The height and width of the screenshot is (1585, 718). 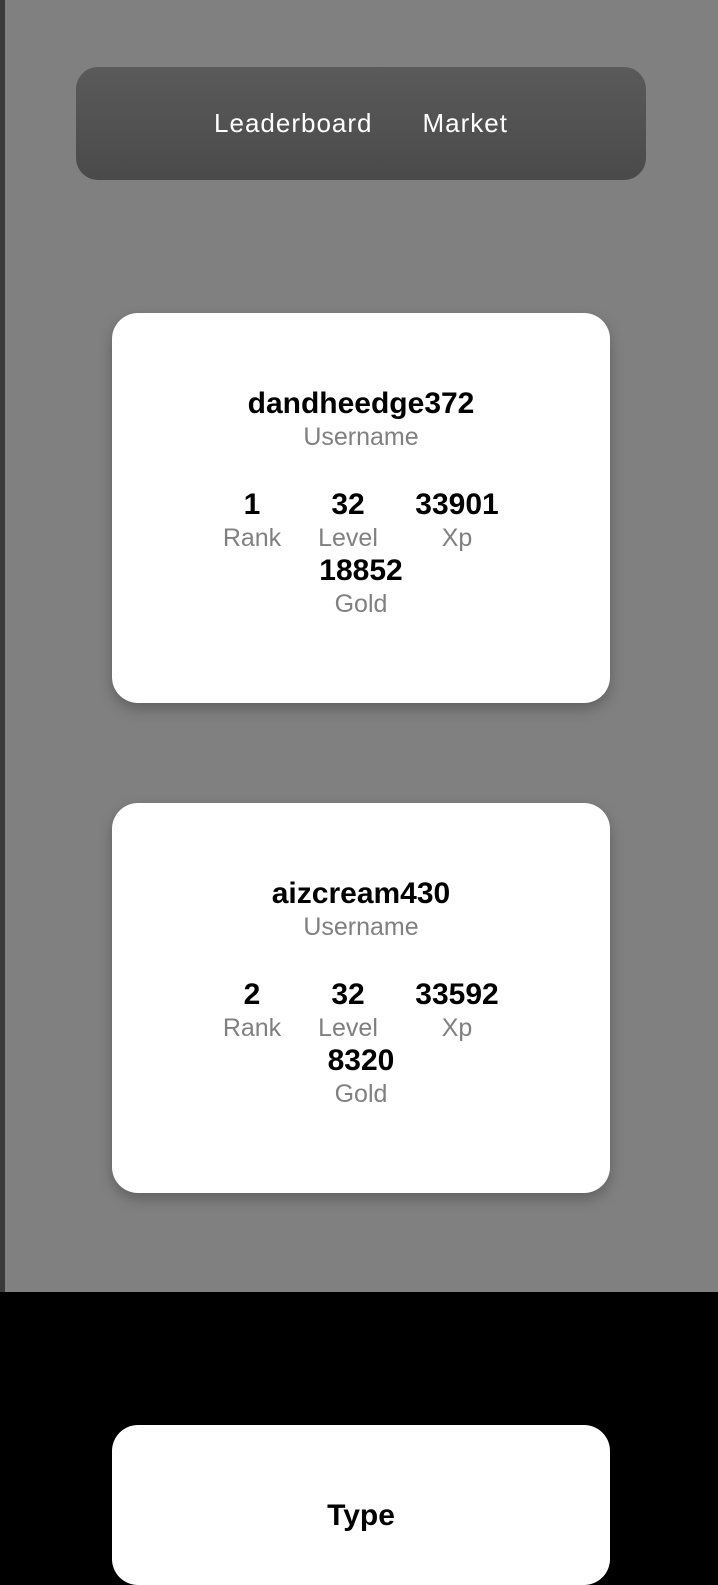 What do you see at coordinates (361, 570) in the screenshot?
I see `gold-value: 18852` at bounding box center [361, 570].